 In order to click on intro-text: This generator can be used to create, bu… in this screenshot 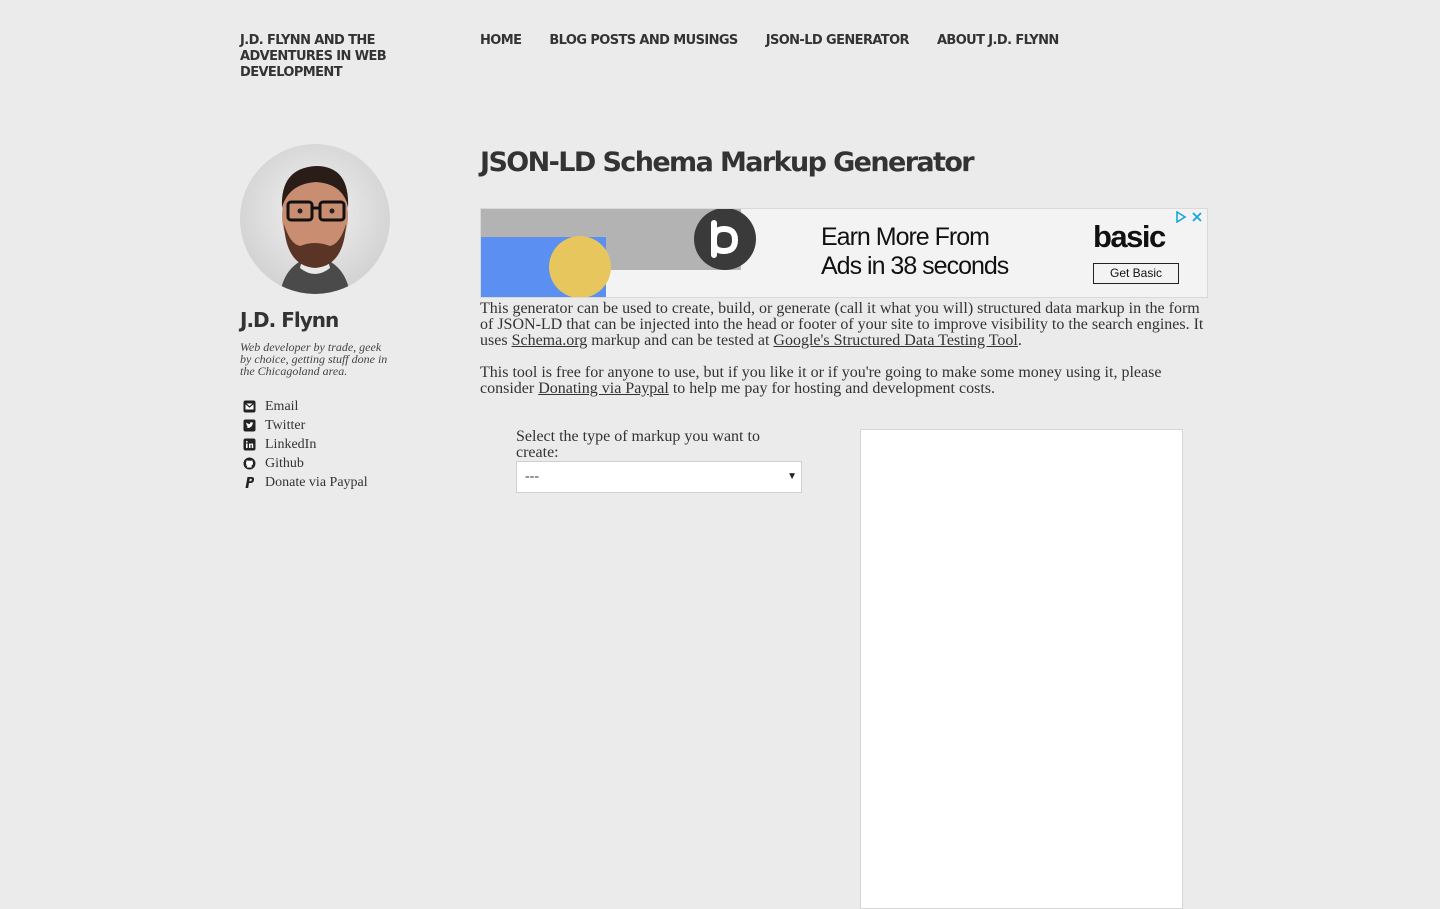, I will do `click(844, 357)`.